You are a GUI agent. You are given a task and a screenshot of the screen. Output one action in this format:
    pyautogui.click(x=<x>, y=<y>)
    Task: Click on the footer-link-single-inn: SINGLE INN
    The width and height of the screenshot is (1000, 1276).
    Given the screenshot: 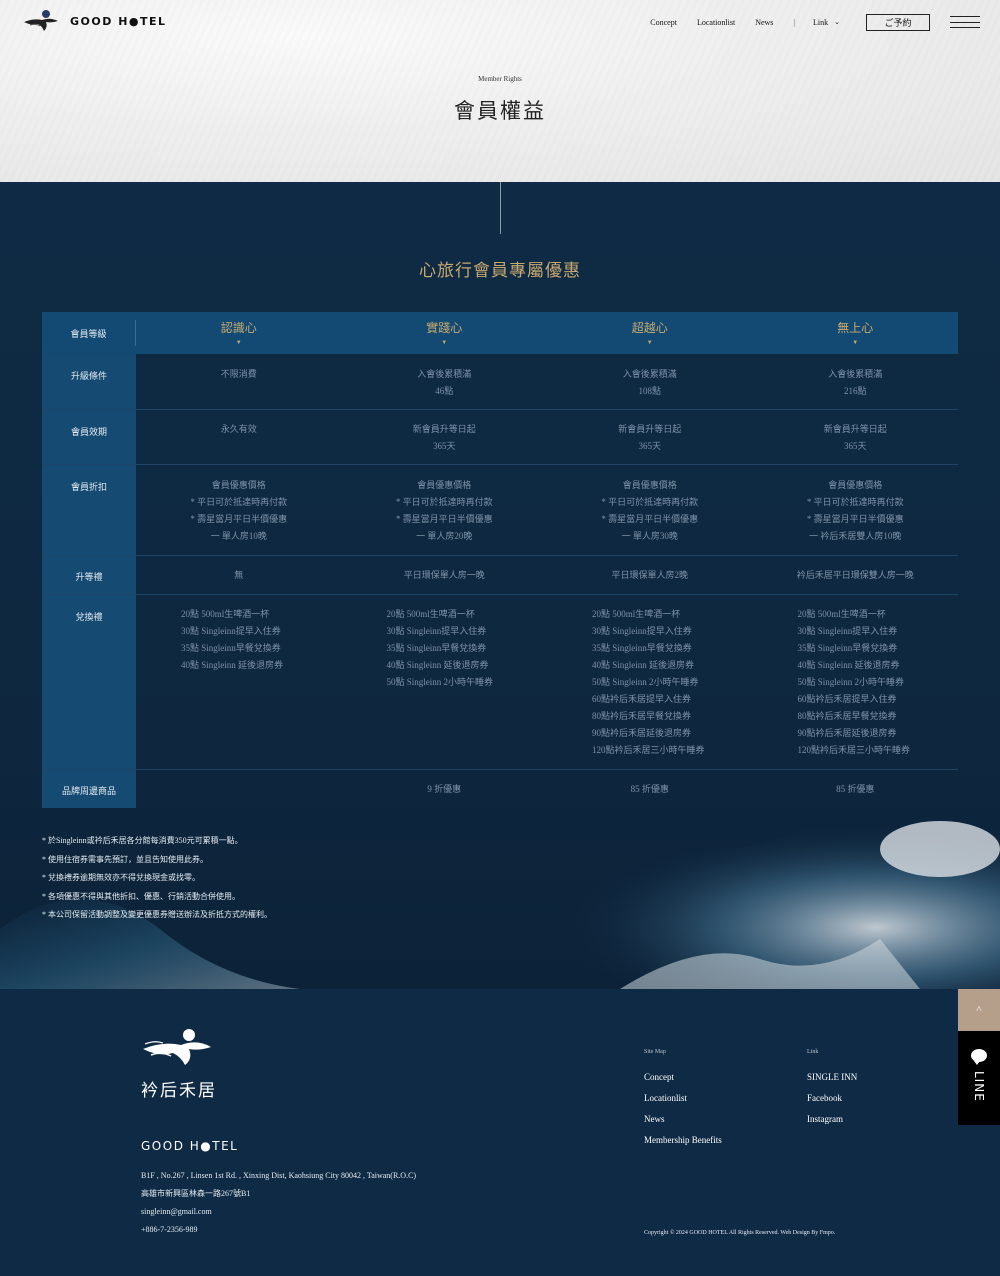 What is the action you would take?
    pyautogui.click(x=832, y=1077)
    